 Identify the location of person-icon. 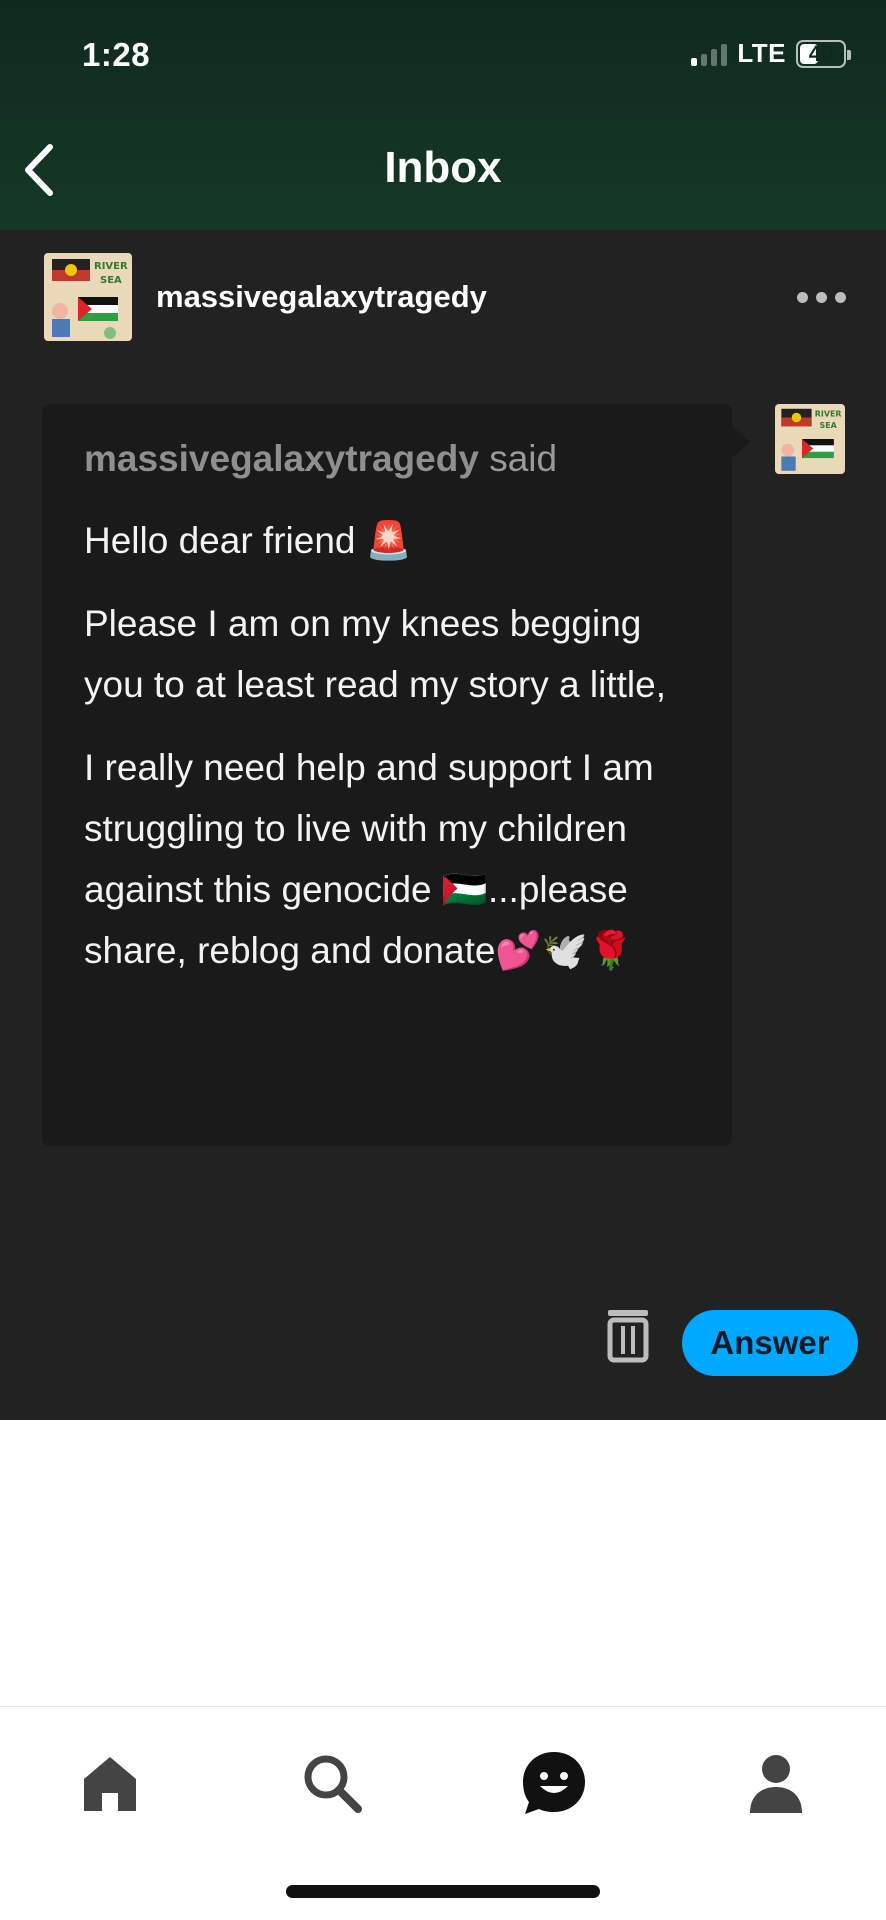
(776, 1784).